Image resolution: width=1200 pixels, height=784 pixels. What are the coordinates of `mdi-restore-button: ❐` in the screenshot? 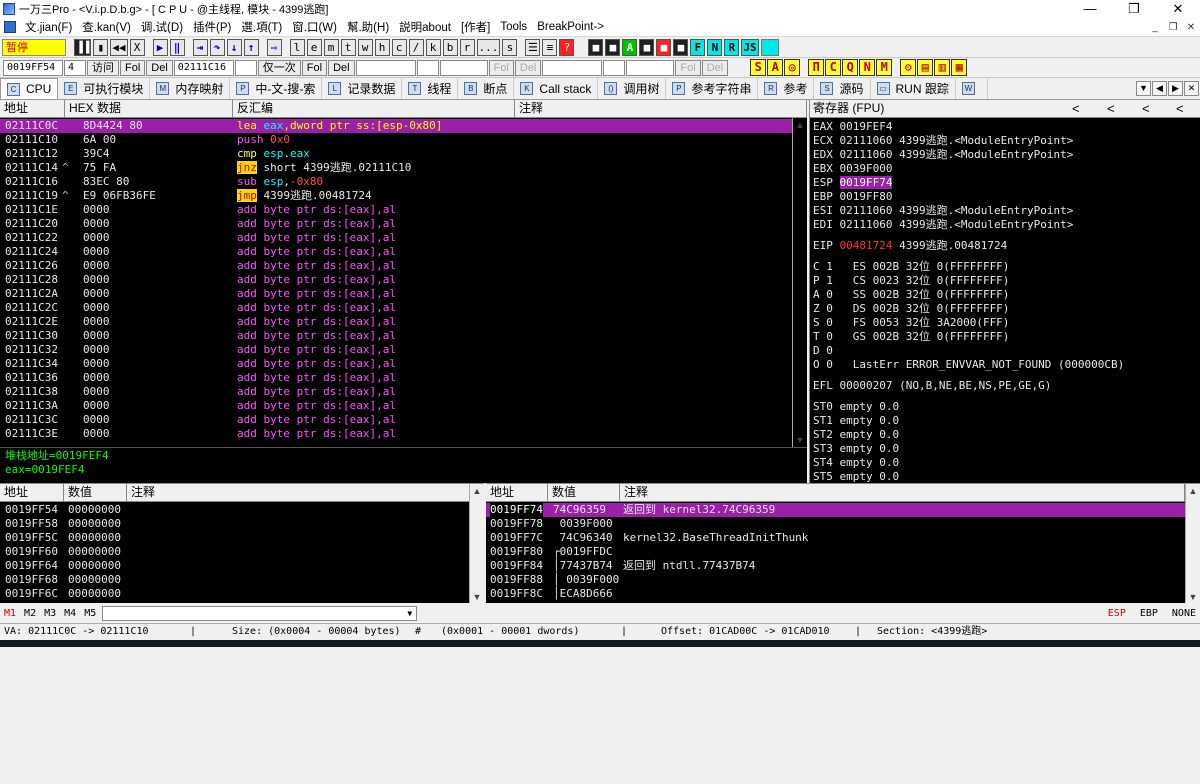 It's located at (1173, 27).